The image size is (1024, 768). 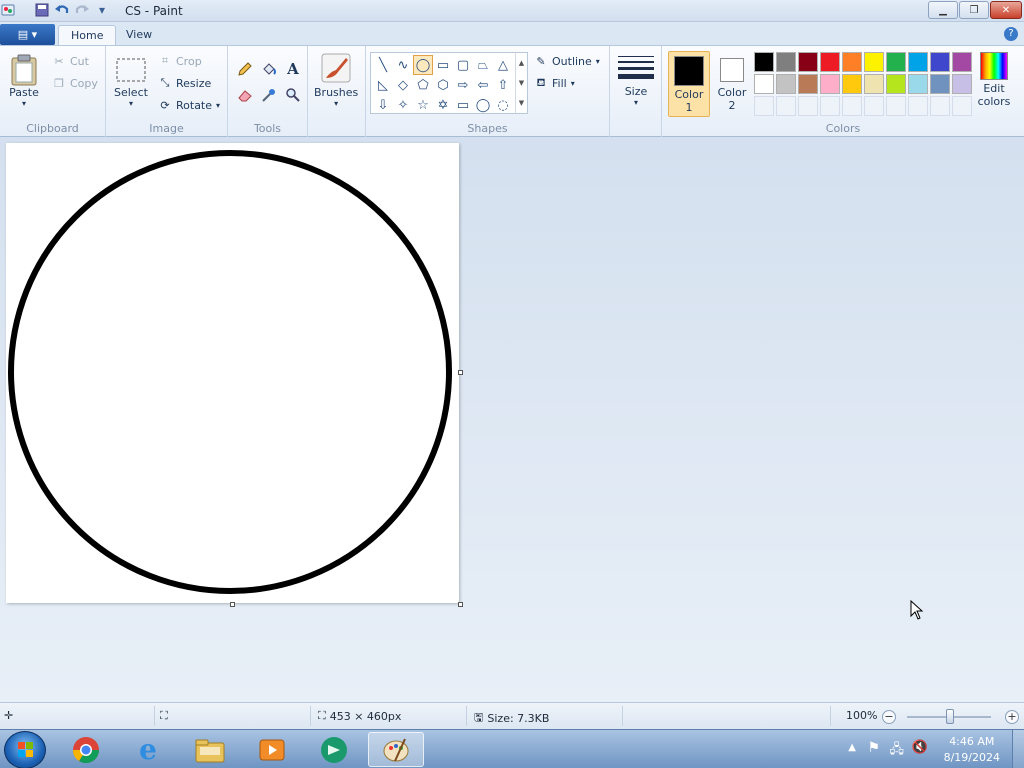 I want to click on paste-dropdown-icon: ▾, so click(x=24, y=103).